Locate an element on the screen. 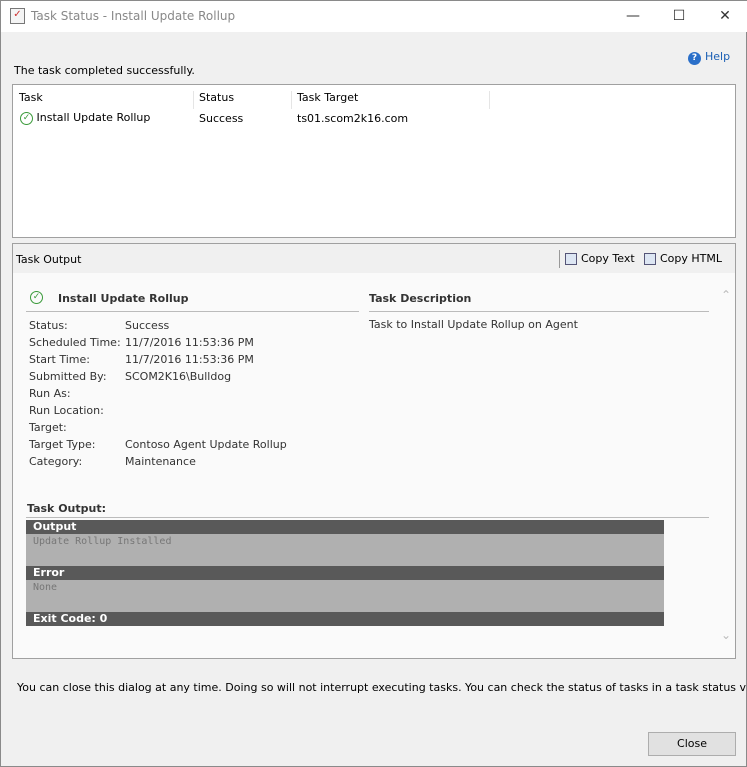  task-output-heading: Task Output: is located at coordinates (67, 508).